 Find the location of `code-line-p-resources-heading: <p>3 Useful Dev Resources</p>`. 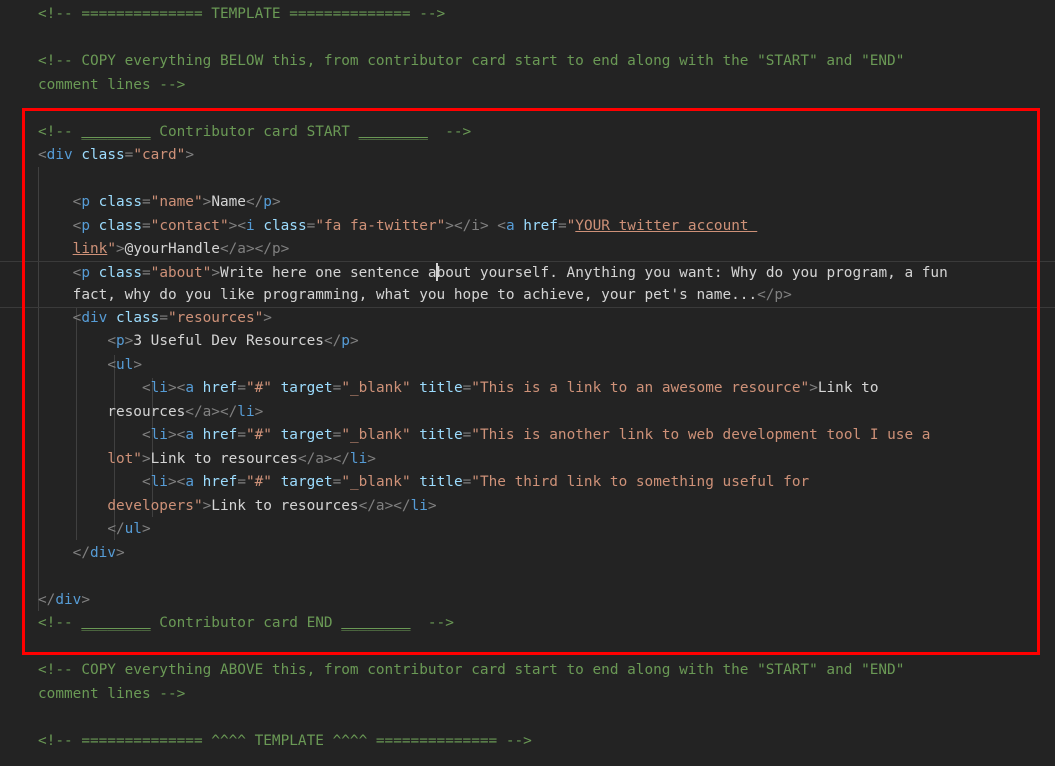

code-line-p-resources-heading: <p>3 Useful Dev Resources</p> is located at coordinates (527, 342).